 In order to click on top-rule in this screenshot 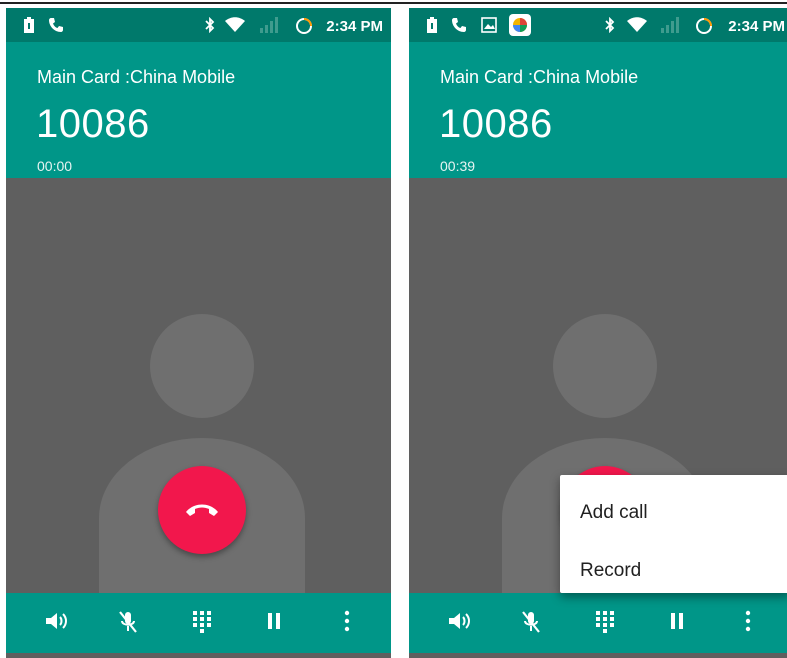, I will do `click(393, 3)`.